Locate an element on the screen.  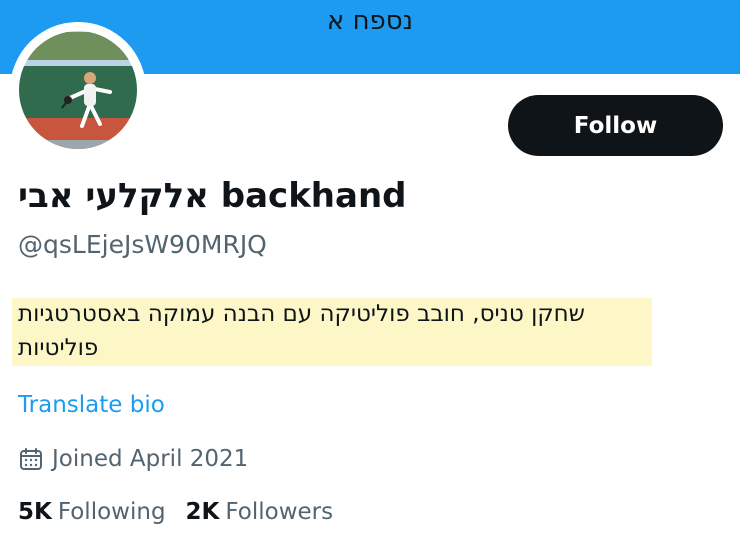
bio-line-2: פוליטיות is located at coordinates (58, 348).